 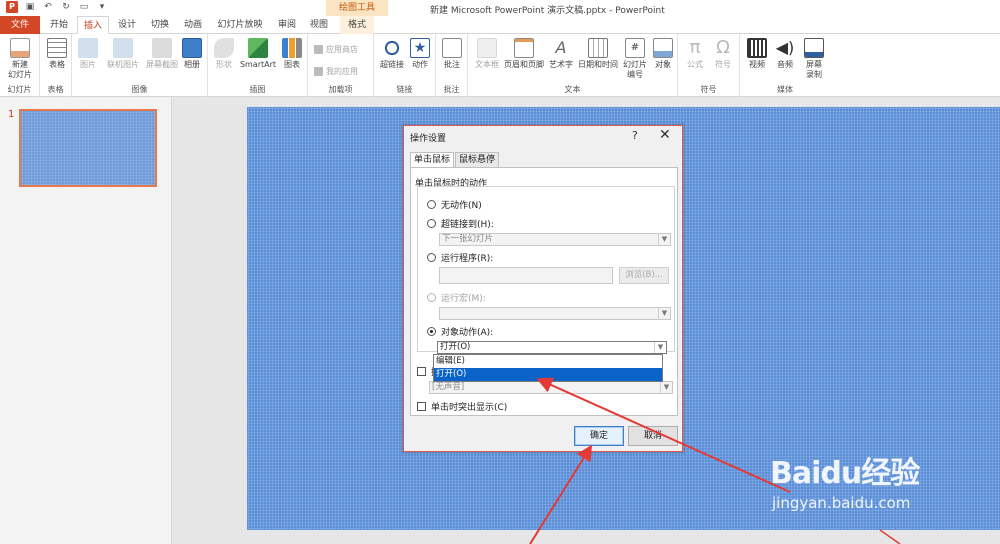 What do you see at coordinates (845, 473) in the screenshot?
I see `watermark-brand: Baidu经验` at bounding box center [845, 473].